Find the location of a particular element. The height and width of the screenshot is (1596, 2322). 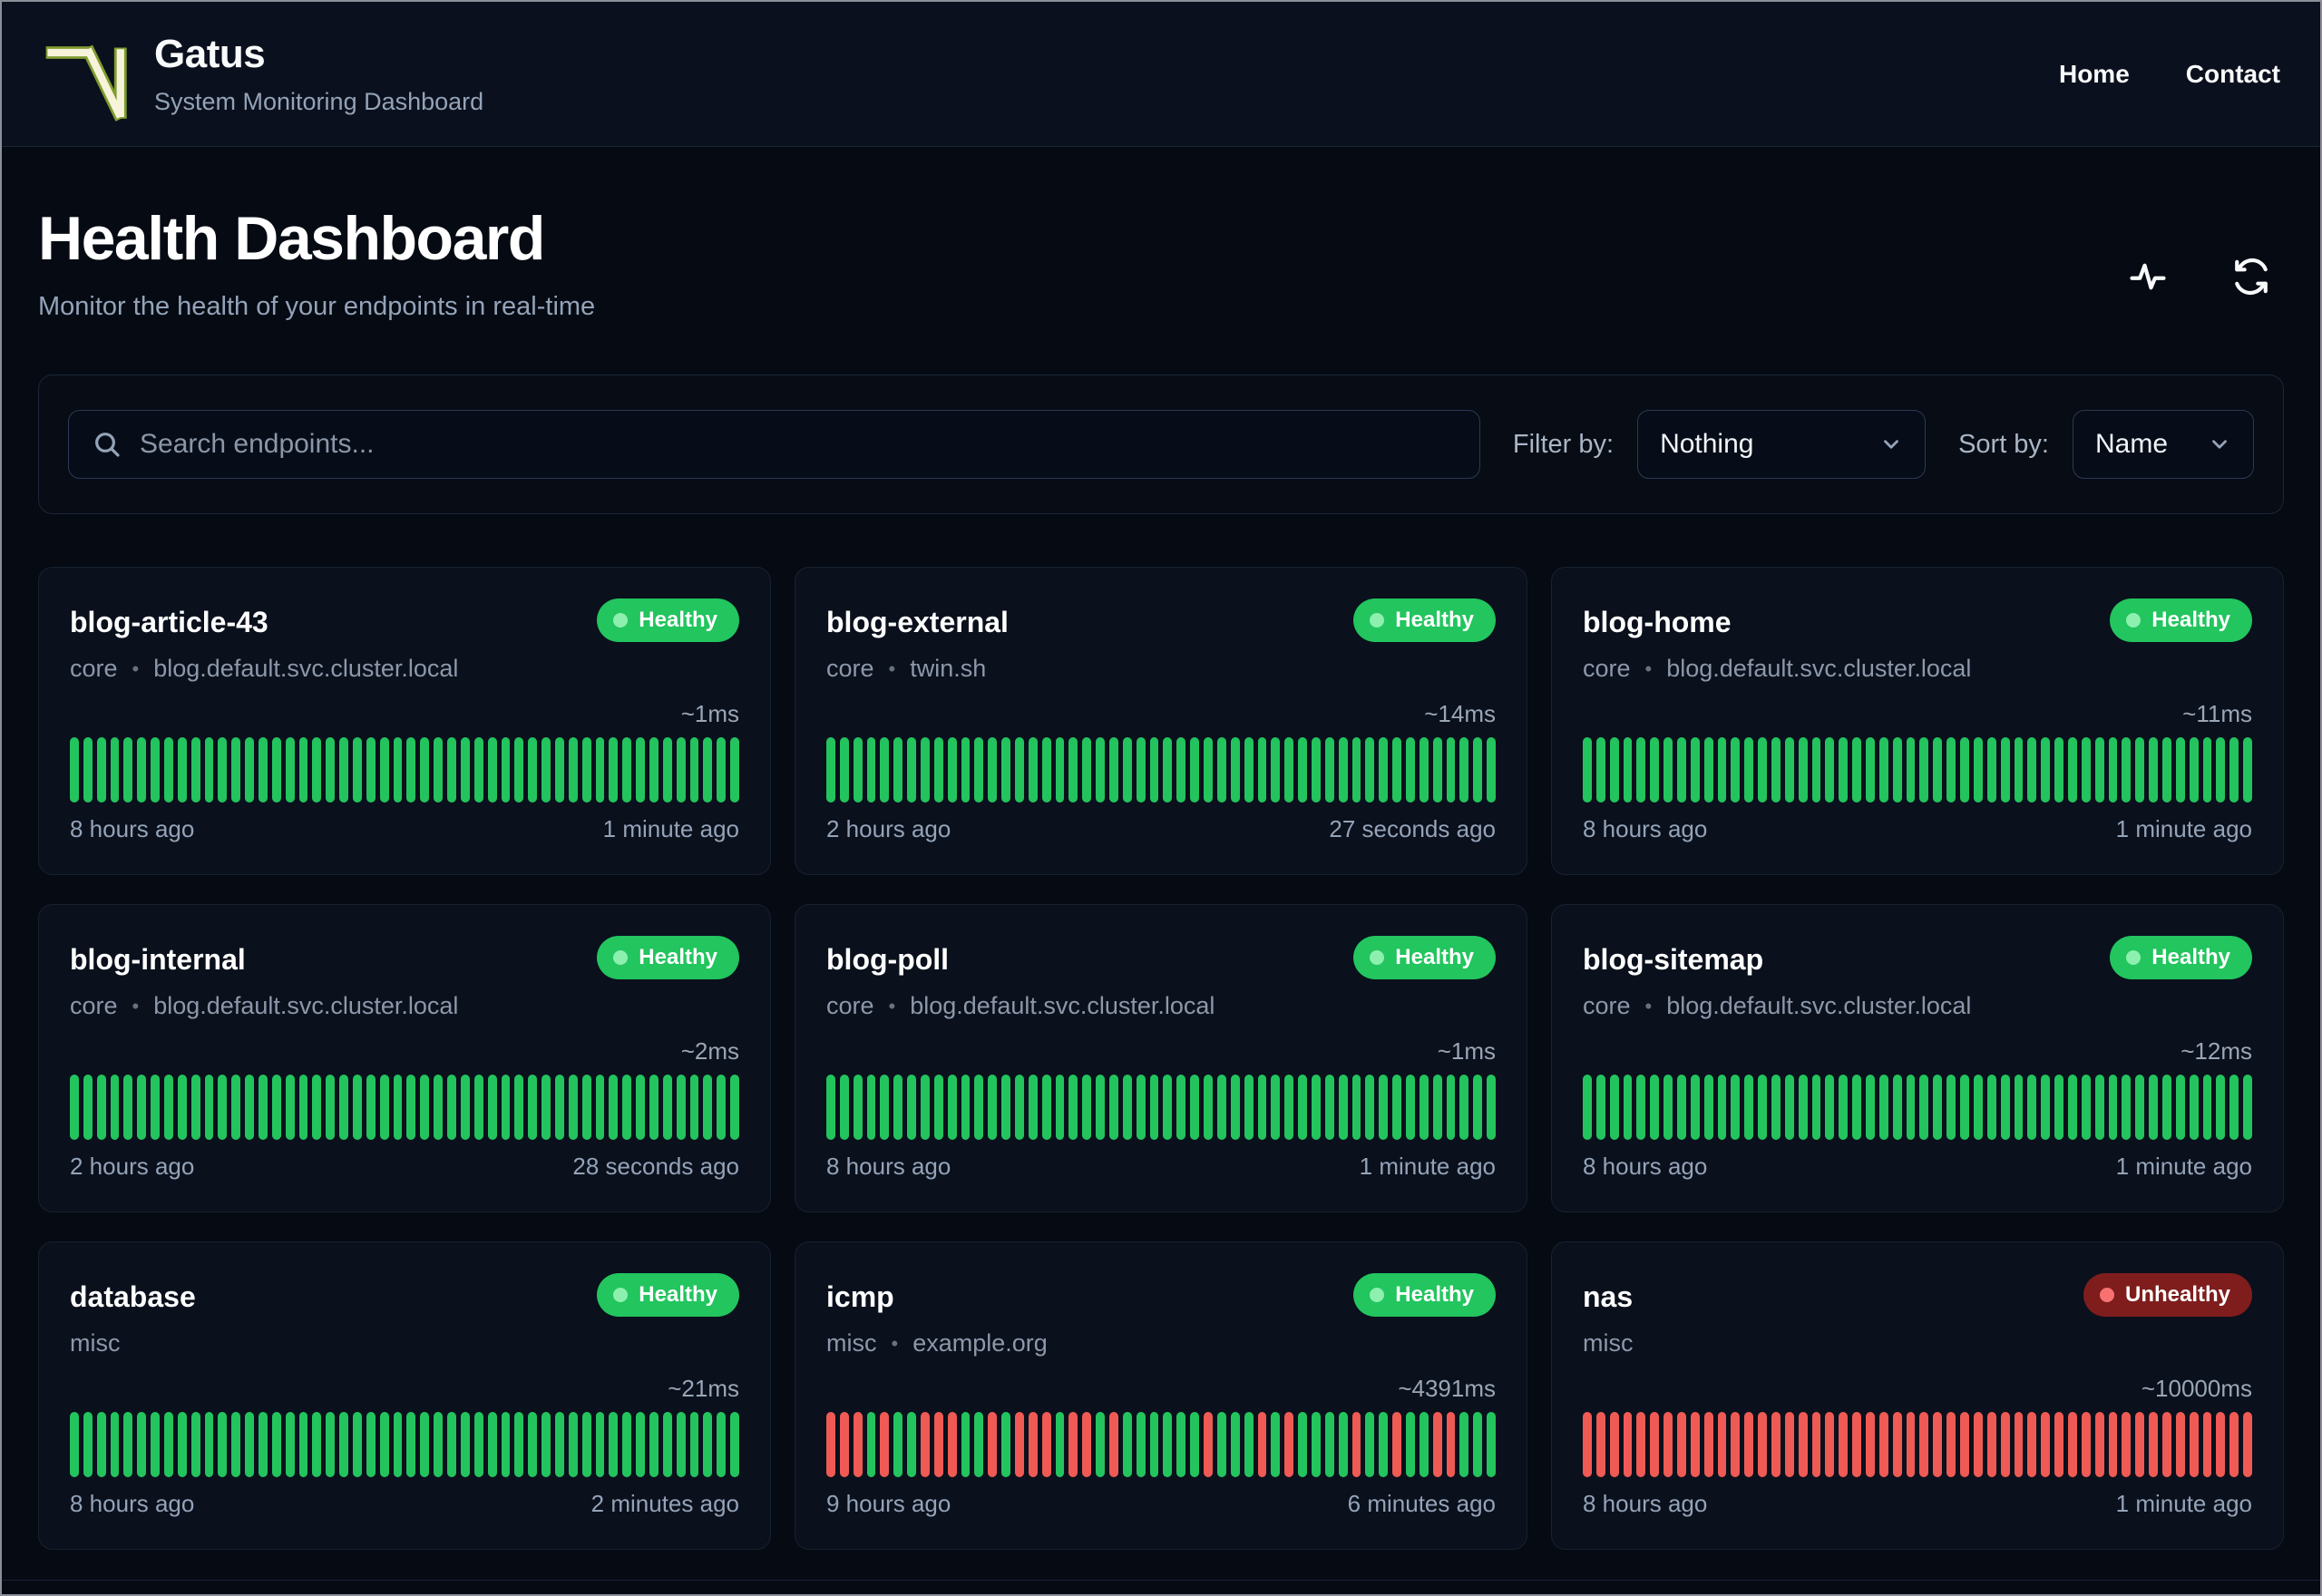

nav-link-home: Home is located at coordinates (2094, 74).